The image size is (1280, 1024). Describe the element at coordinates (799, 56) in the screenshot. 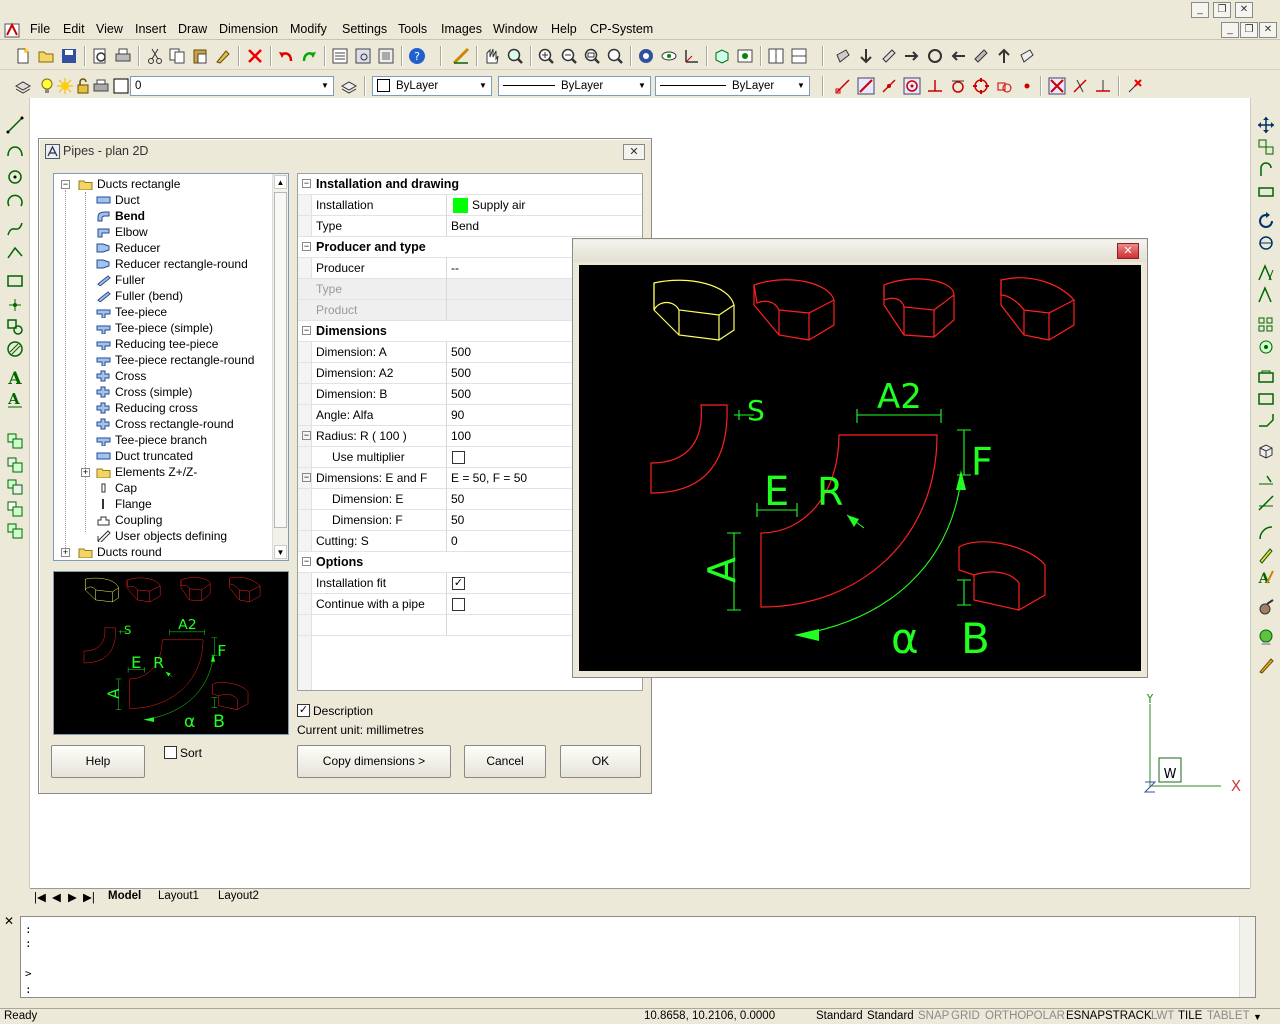

I see `tile-horizontal-icon` at that location.